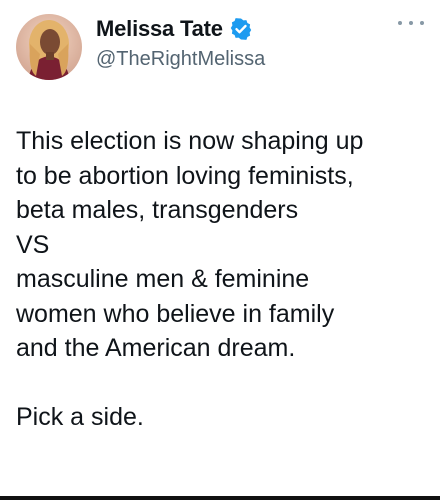 The height and width of the screenshot is (500, 440). I want to click on display-name: Melissa Tate, so click(159, 29).